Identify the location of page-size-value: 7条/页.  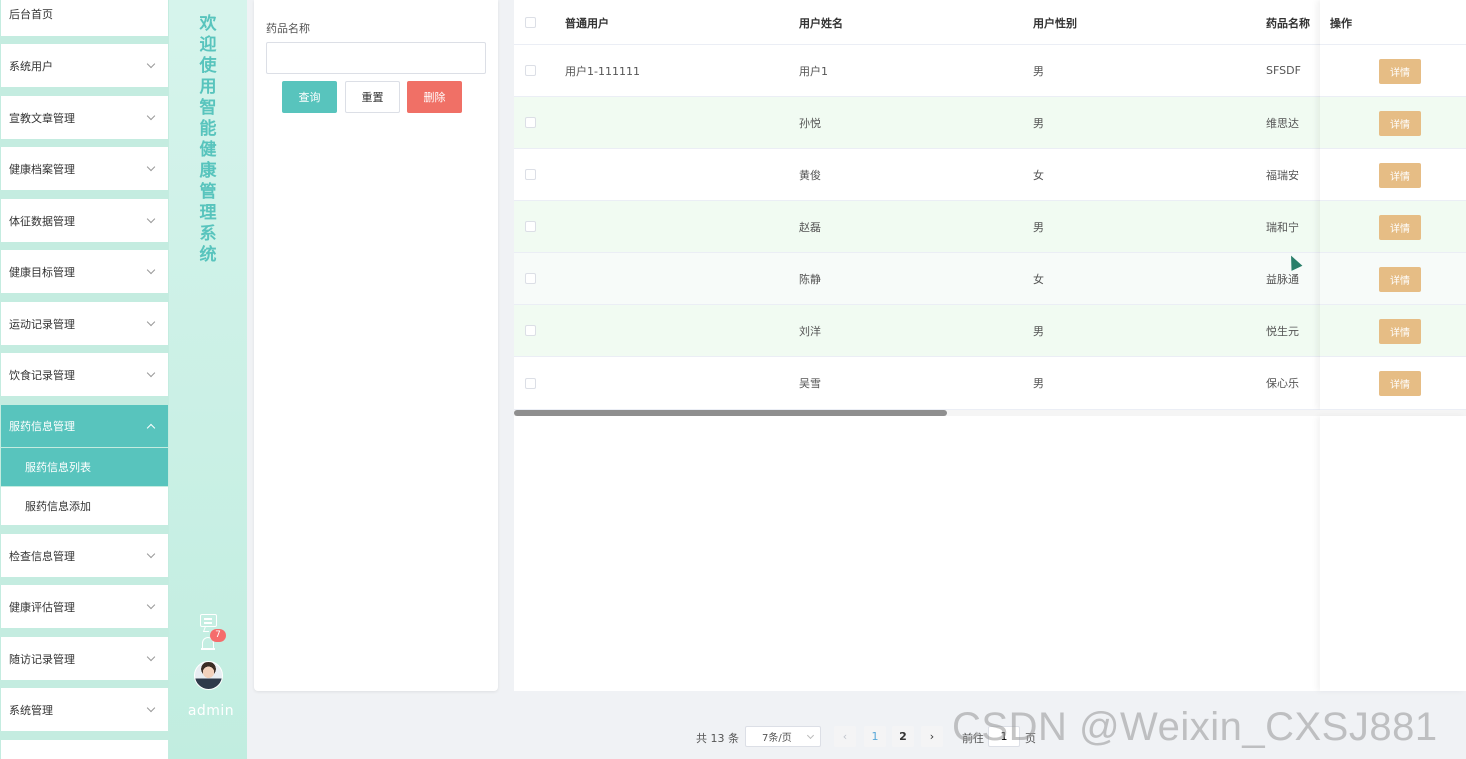
(777, 738).